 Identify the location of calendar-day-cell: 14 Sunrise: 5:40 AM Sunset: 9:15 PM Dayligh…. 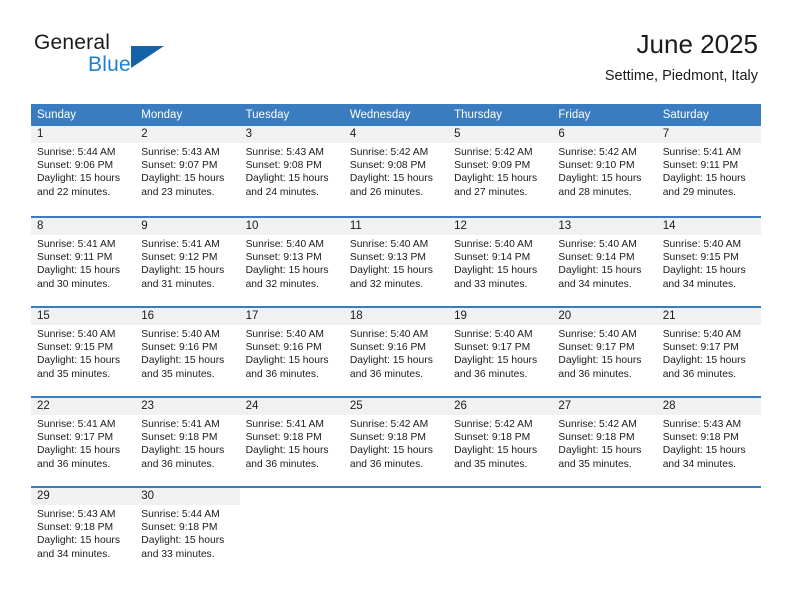
(708, 261).